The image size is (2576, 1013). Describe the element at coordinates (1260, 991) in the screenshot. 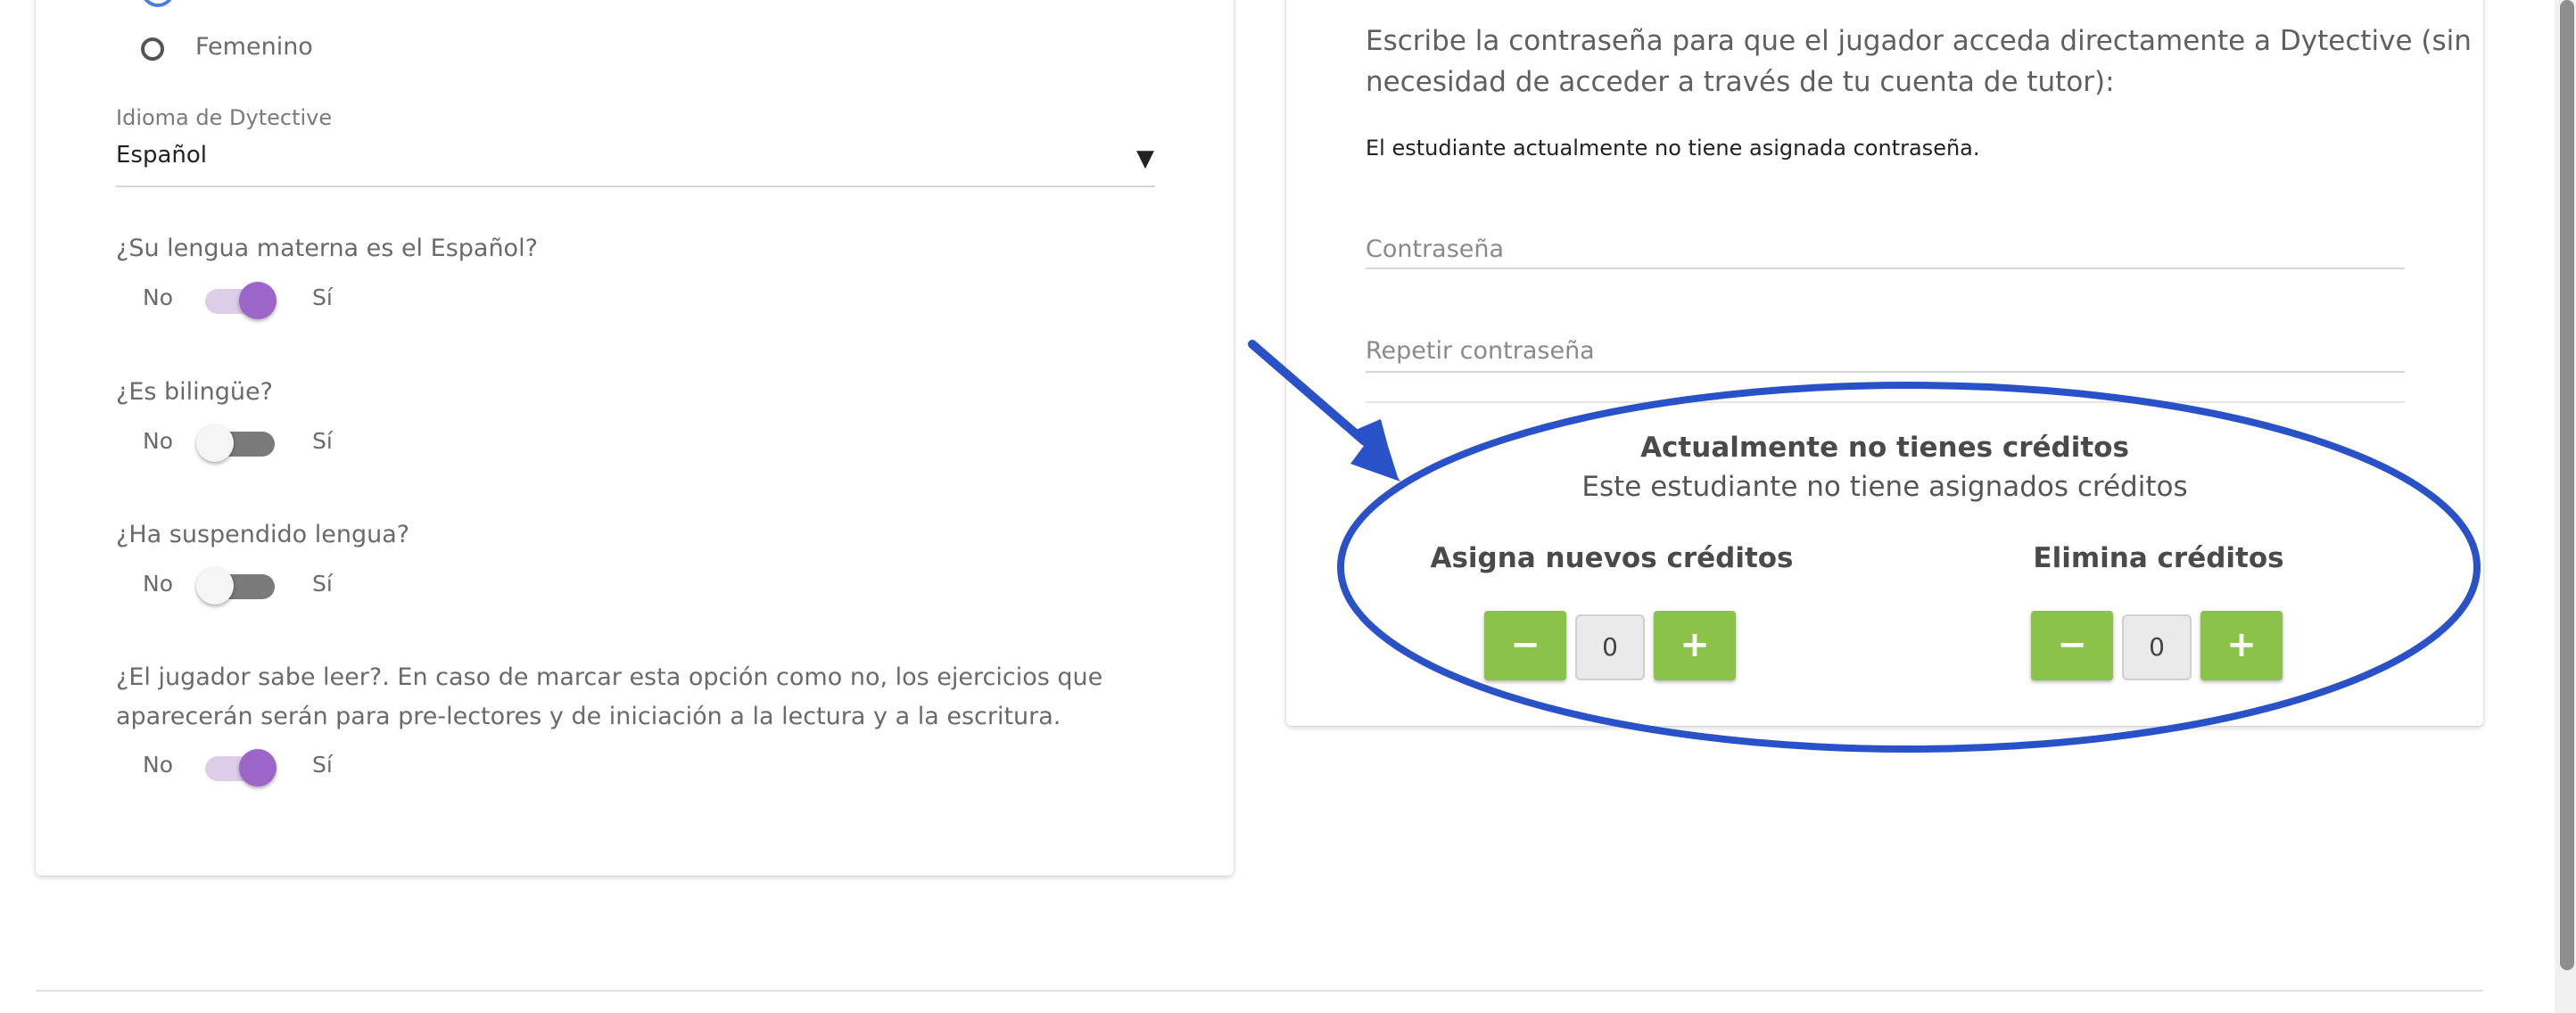

I see `page-footer-divider` at that location.